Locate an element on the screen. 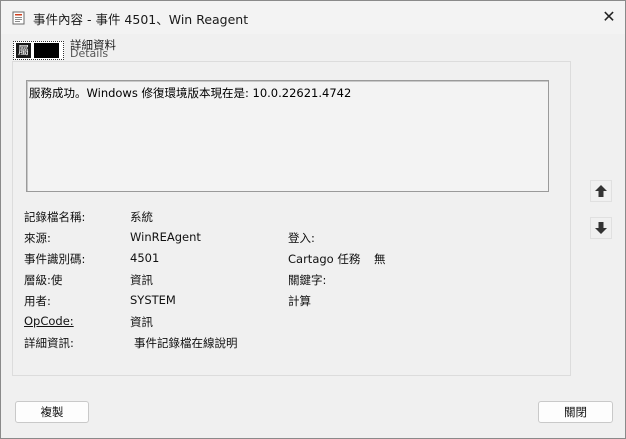 The width and height of the screenshot is (626, 439). task-category-label: Cartago 任務 is located at coordinates (324, 259).